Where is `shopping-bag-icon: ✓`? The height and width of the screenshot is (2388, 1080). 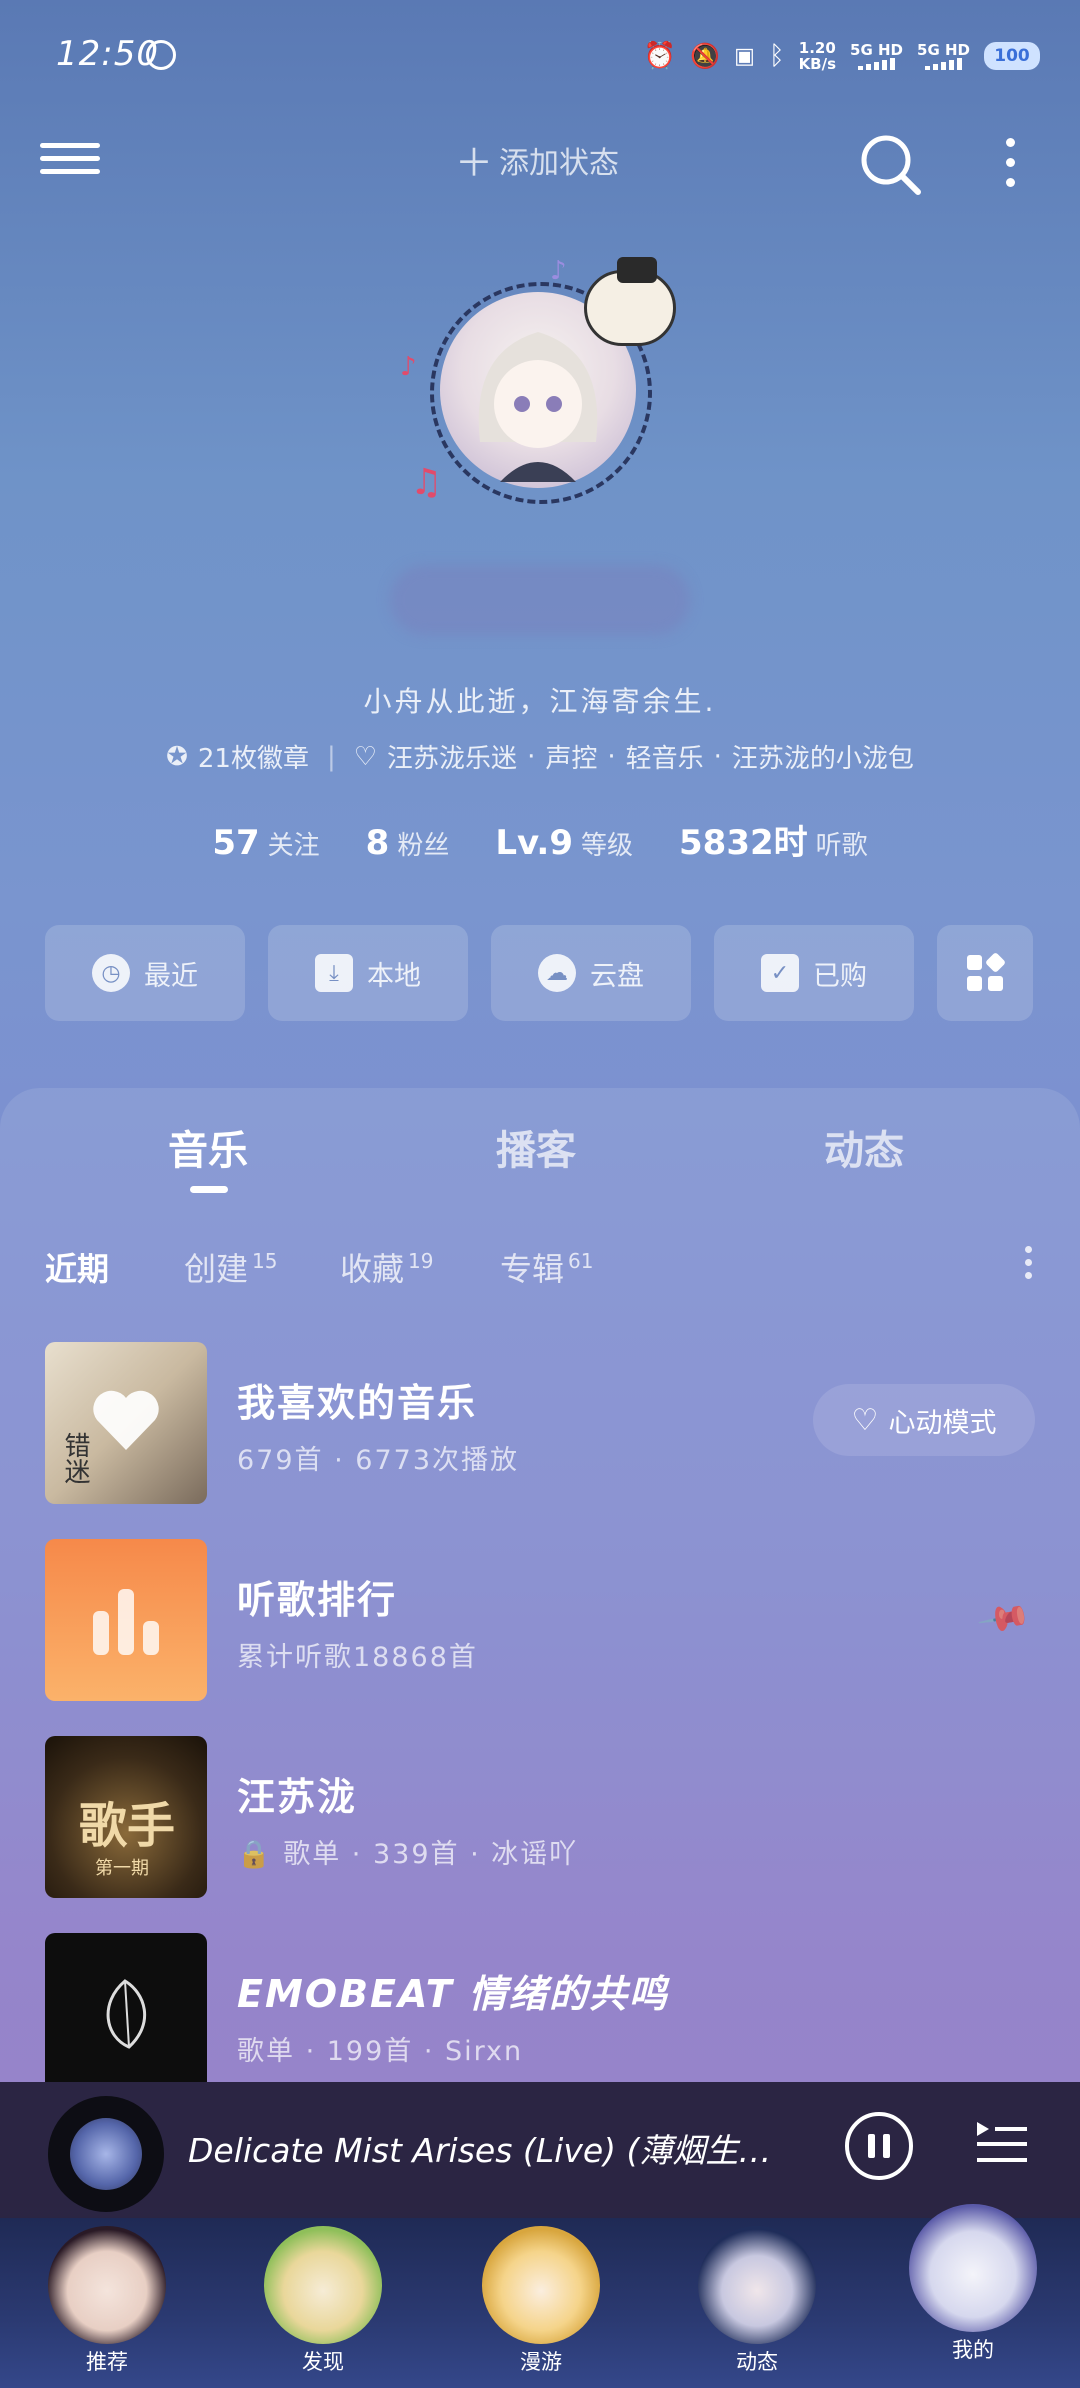
shopping-bag-icon: ✓ is located at coordinates (780, 973).